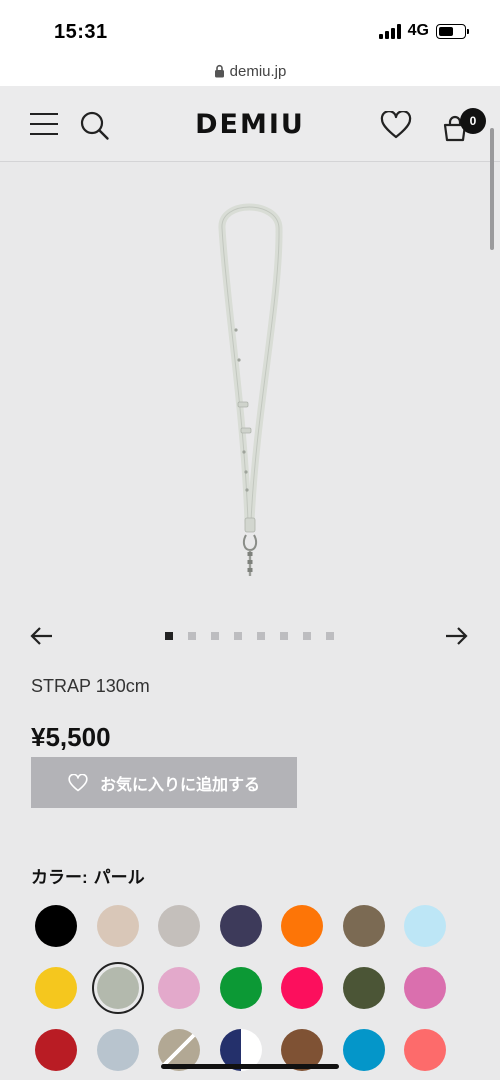 The width and height of the screenshot is (500, 1080). I want to click on url-text: demiu.jp, so click(258, 71).